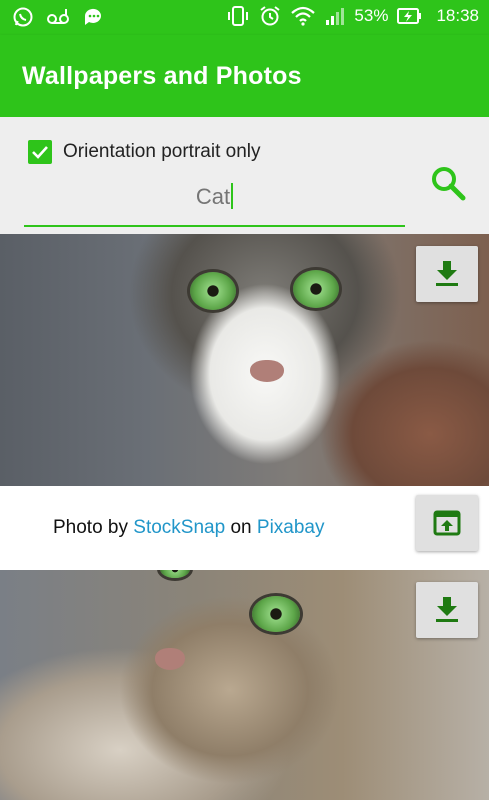  What do you see at coordinates (93, 527) in the screenshot?
I see `credit-prefix: Photo by` at bounding box center [93, 527].